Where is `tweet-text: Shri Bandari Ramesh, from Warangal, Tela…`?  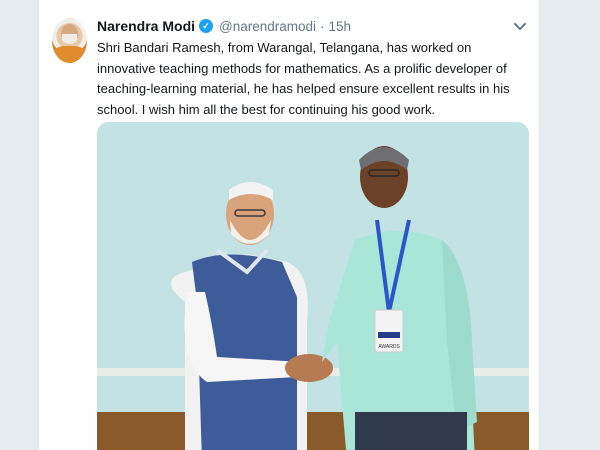
tweet-text: Shri Bandari Ramesh, from Warangal, Tela… is located at coordinates (303, 78).